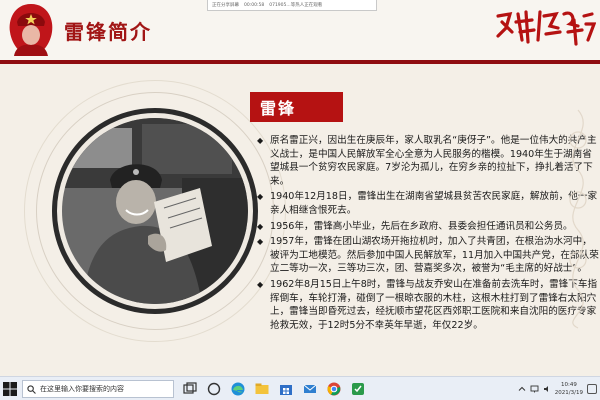  What do you see at coordinates (296, 5) in the screenshot?
I see `share-viewers: 071905...等热人正在观看` at bounding box center [296, 5].